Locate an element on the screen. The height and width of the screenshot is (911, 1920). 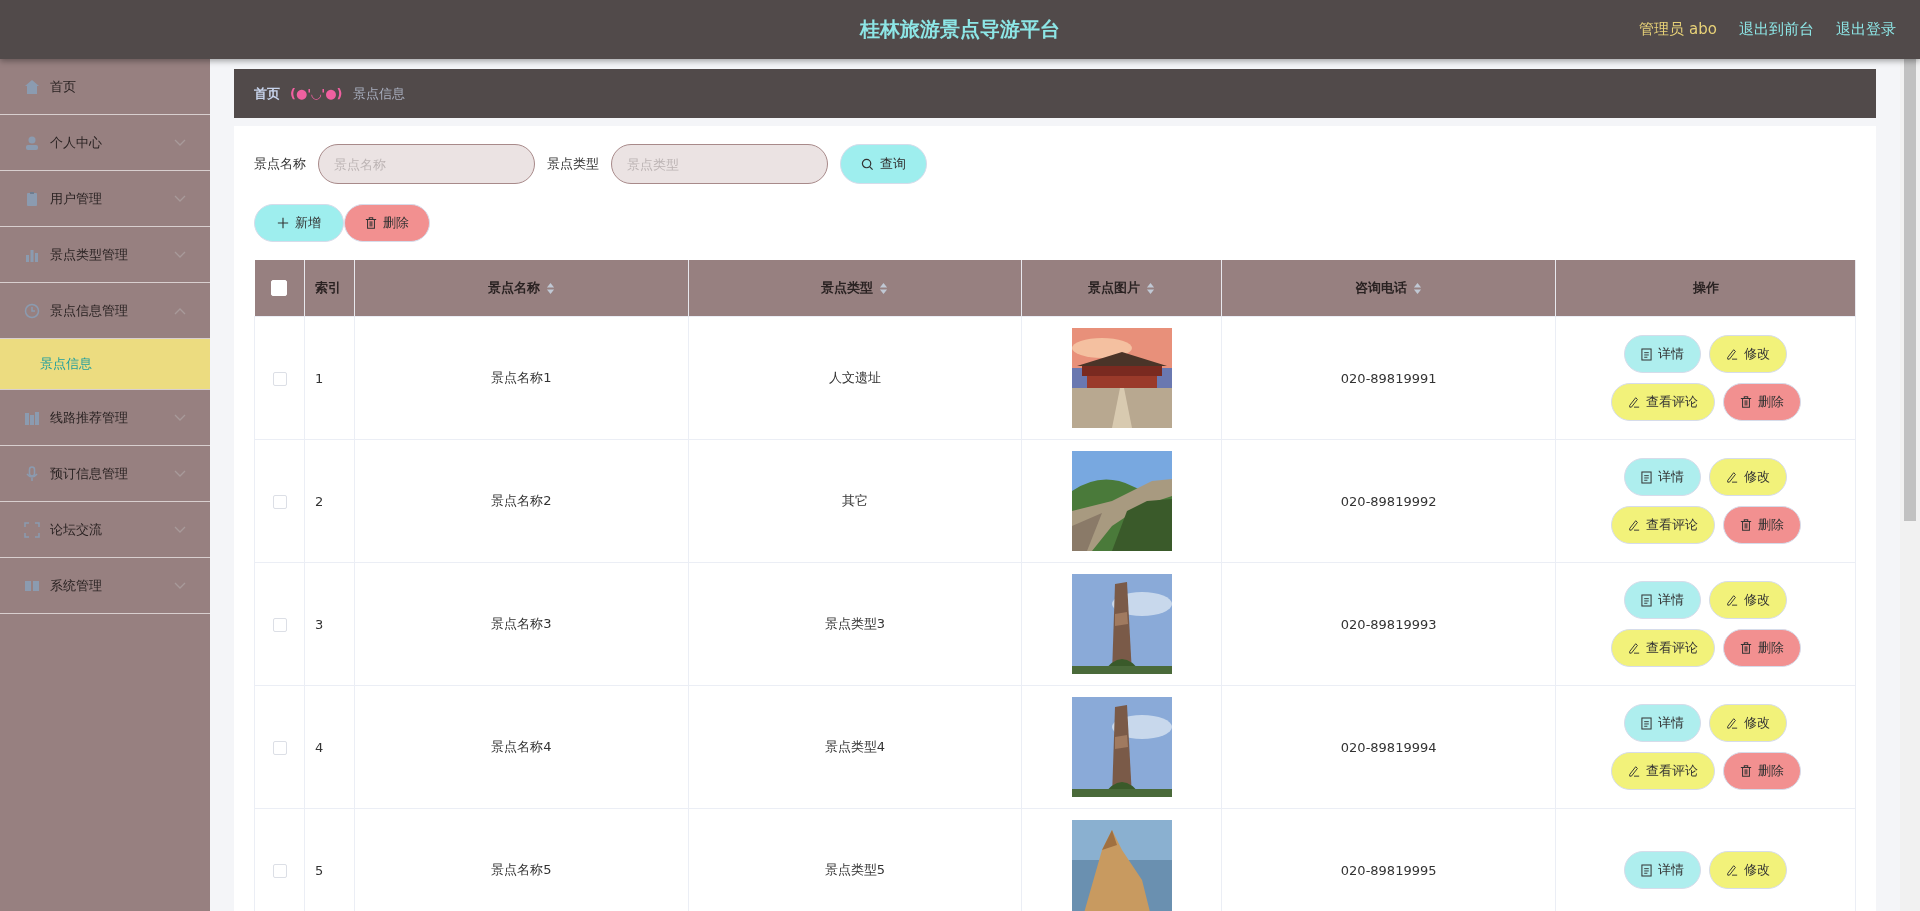
clip-icon is located at coordinates (32, 198).